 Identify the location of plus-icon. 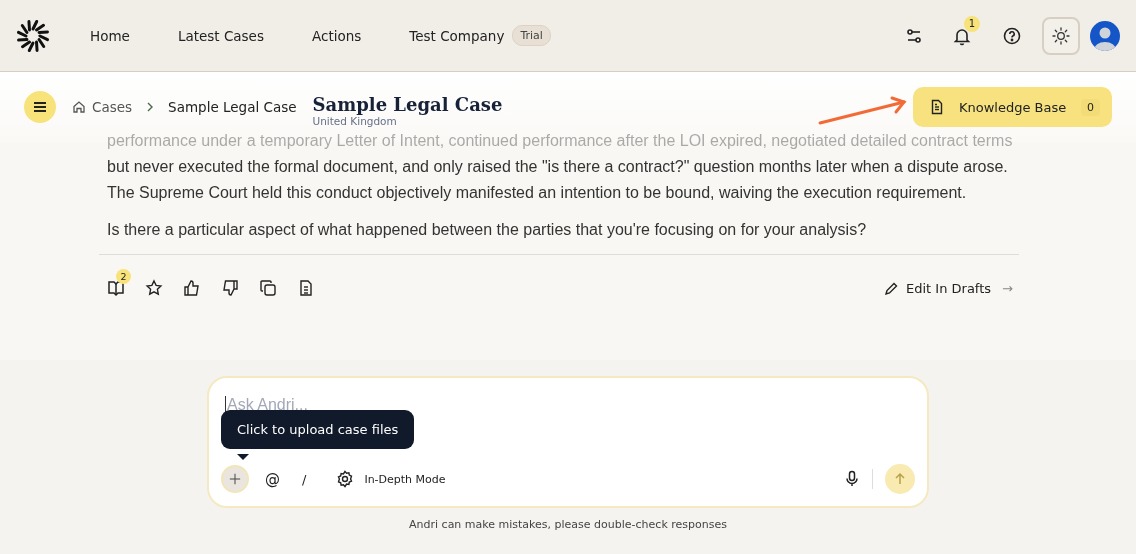
(235, 479).